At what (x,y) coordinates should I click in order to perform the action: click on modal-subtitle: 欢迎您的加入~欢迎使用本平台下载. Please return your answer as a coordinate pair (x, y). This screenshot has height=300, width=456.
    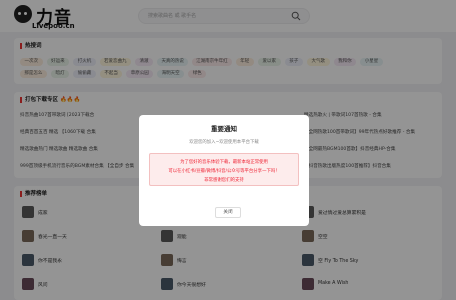
    Looking at the image, I should click on (224, 142).